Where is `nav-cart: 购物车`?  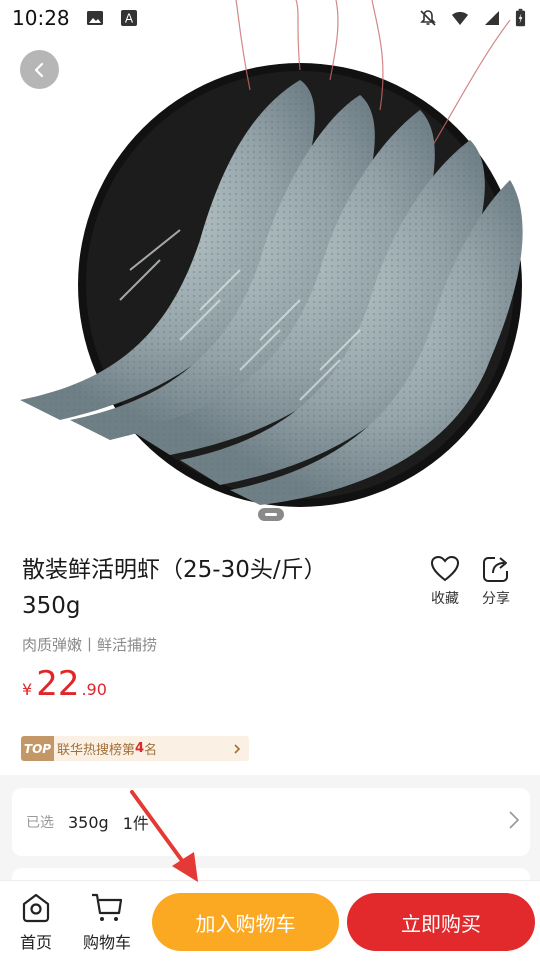 nav-cart: 购物车 is located at coordinates (107, 922).